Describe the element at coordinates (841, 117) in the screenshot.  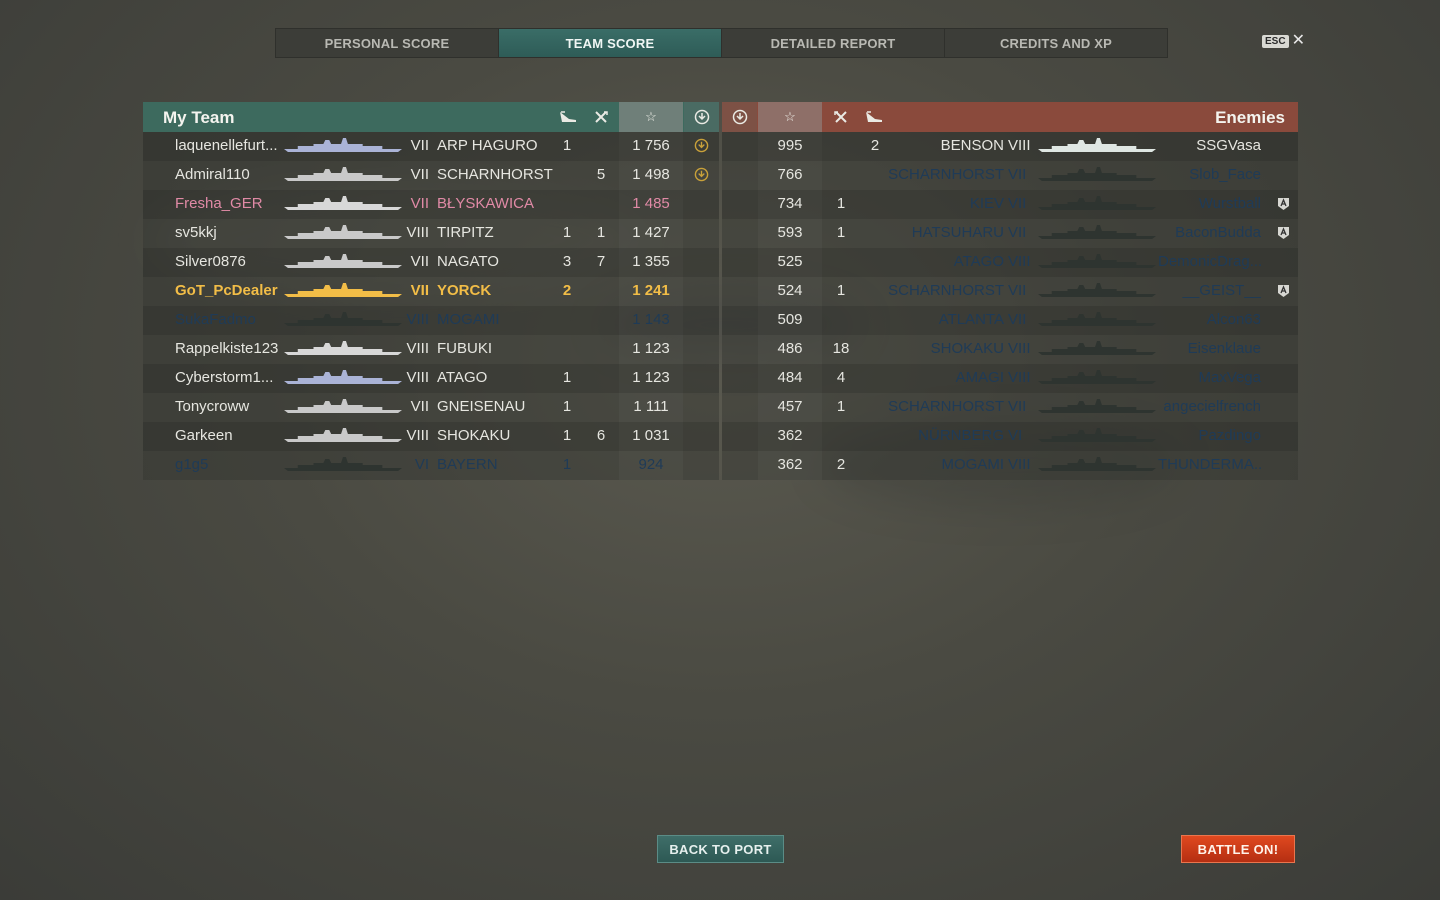
I see `ships-destroyed-icon` at that location.